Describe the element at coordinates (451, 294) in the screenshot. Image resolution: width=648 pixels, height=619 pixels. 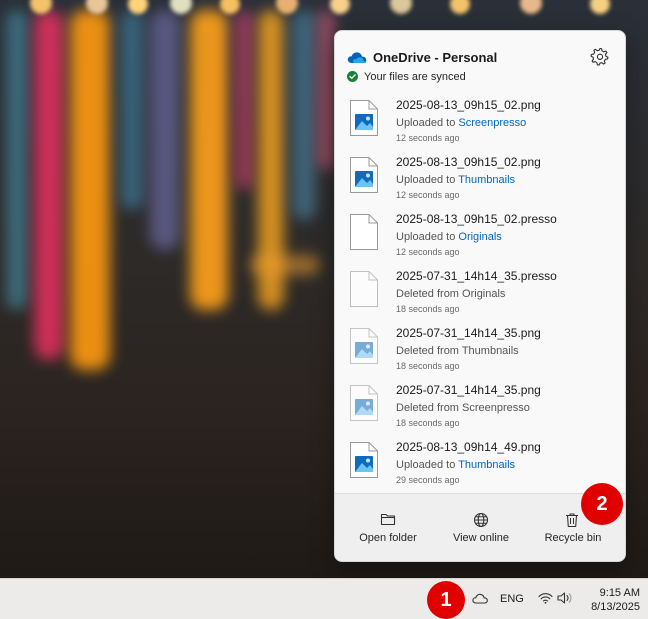
I see `file-action: Deleted from Originals` at that location.